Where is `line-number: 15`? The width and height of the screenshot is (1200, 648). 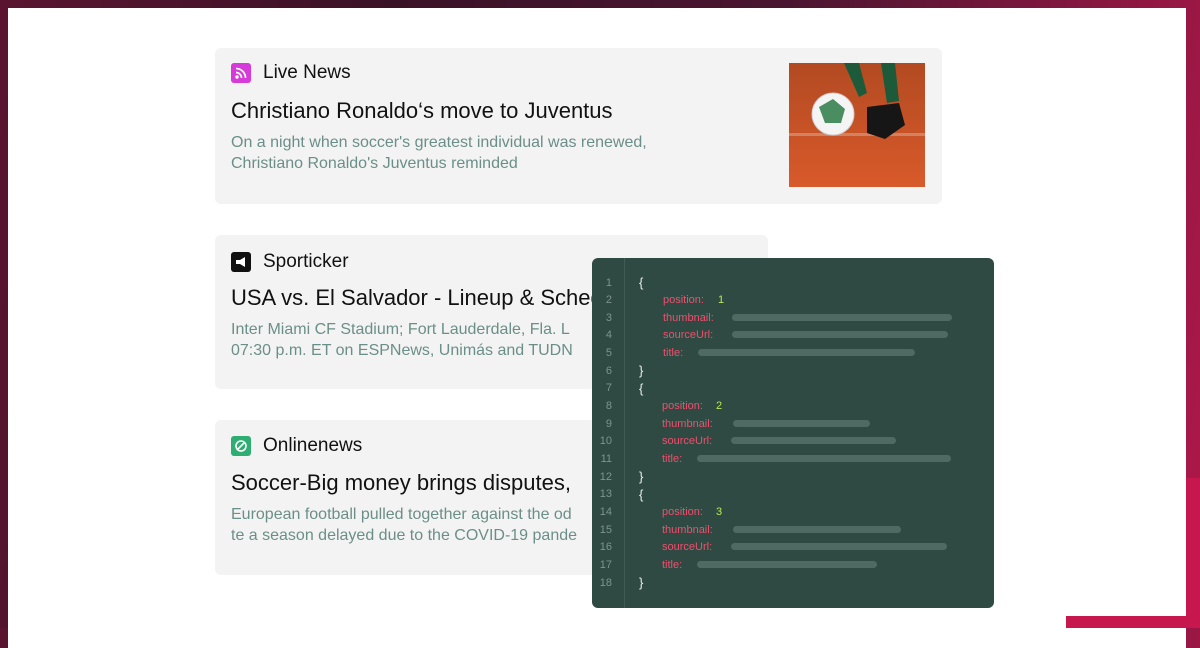
line-number: 15 is located at coordinates (605, 530).